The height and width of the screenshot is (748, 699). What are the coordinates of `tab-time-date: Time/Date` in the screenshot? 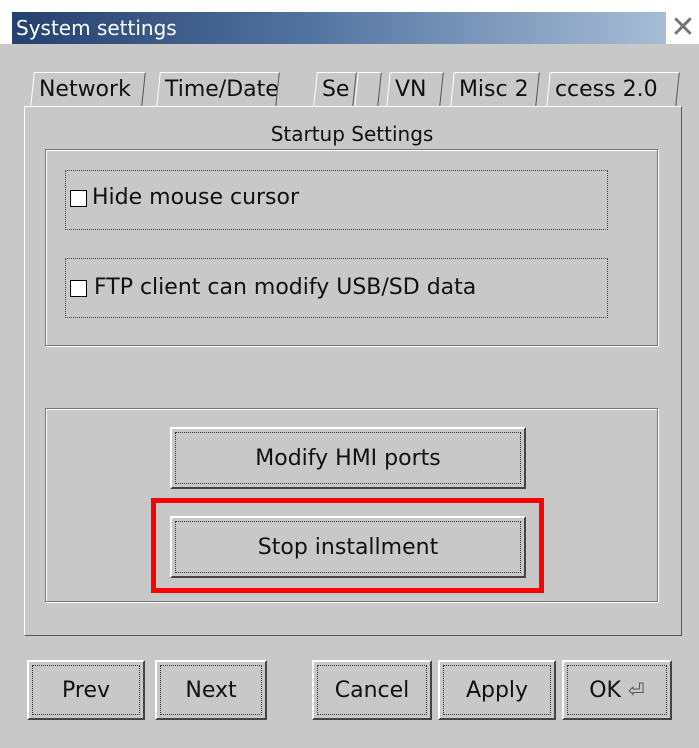 It's located at (218, 89).